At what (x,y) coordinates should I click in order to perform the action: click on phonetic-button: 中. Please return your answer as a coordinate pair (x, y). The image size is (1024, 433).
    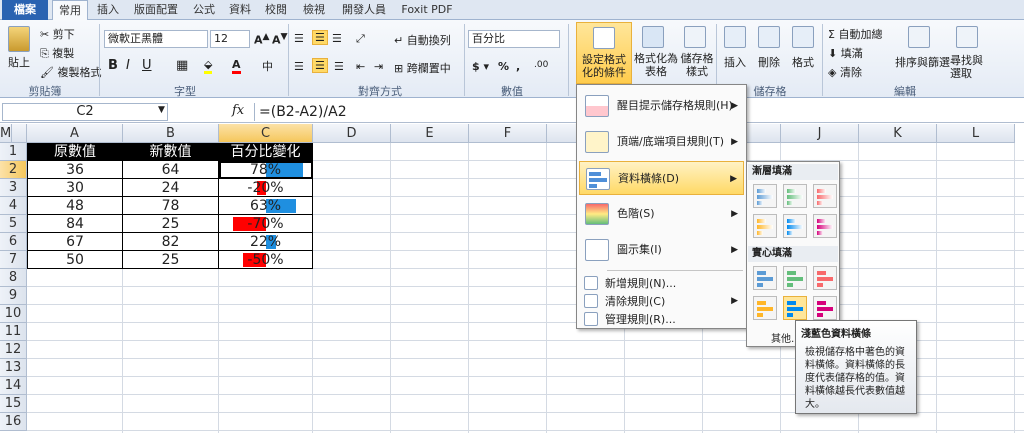
    Looking at the image, I should click on (267, 66).